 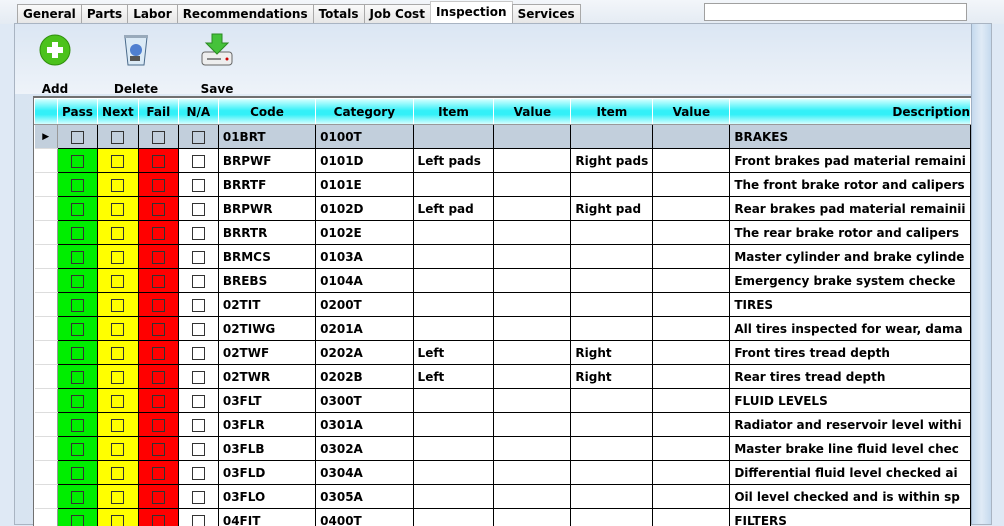 I want to click on category-cell: 0102D, so click(x=364, y=209).